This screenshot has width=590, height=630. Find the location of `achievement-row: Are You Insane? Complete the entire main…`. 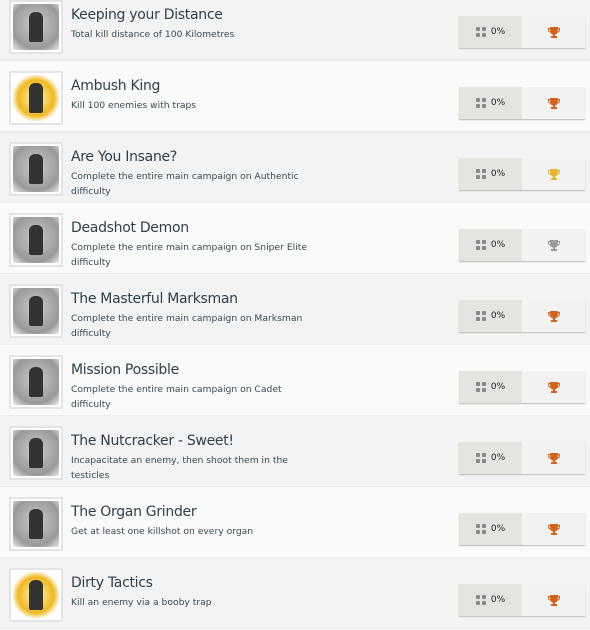

achievement-row: Are You Insane? Complete the entire main… is located at coordinates (295, 167).